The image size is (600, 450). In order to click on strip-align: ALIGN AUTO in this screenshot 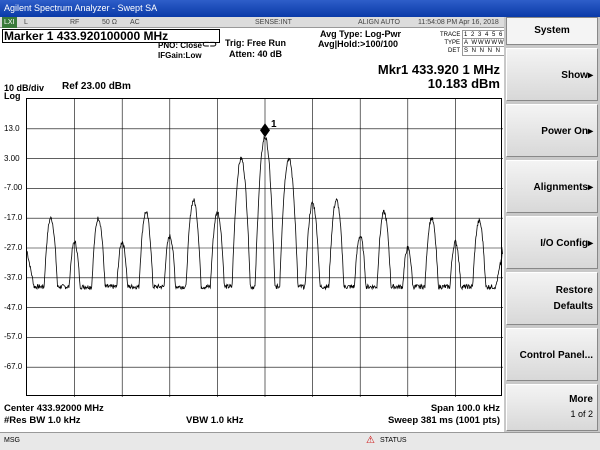, I will do `click(379, 22)`.